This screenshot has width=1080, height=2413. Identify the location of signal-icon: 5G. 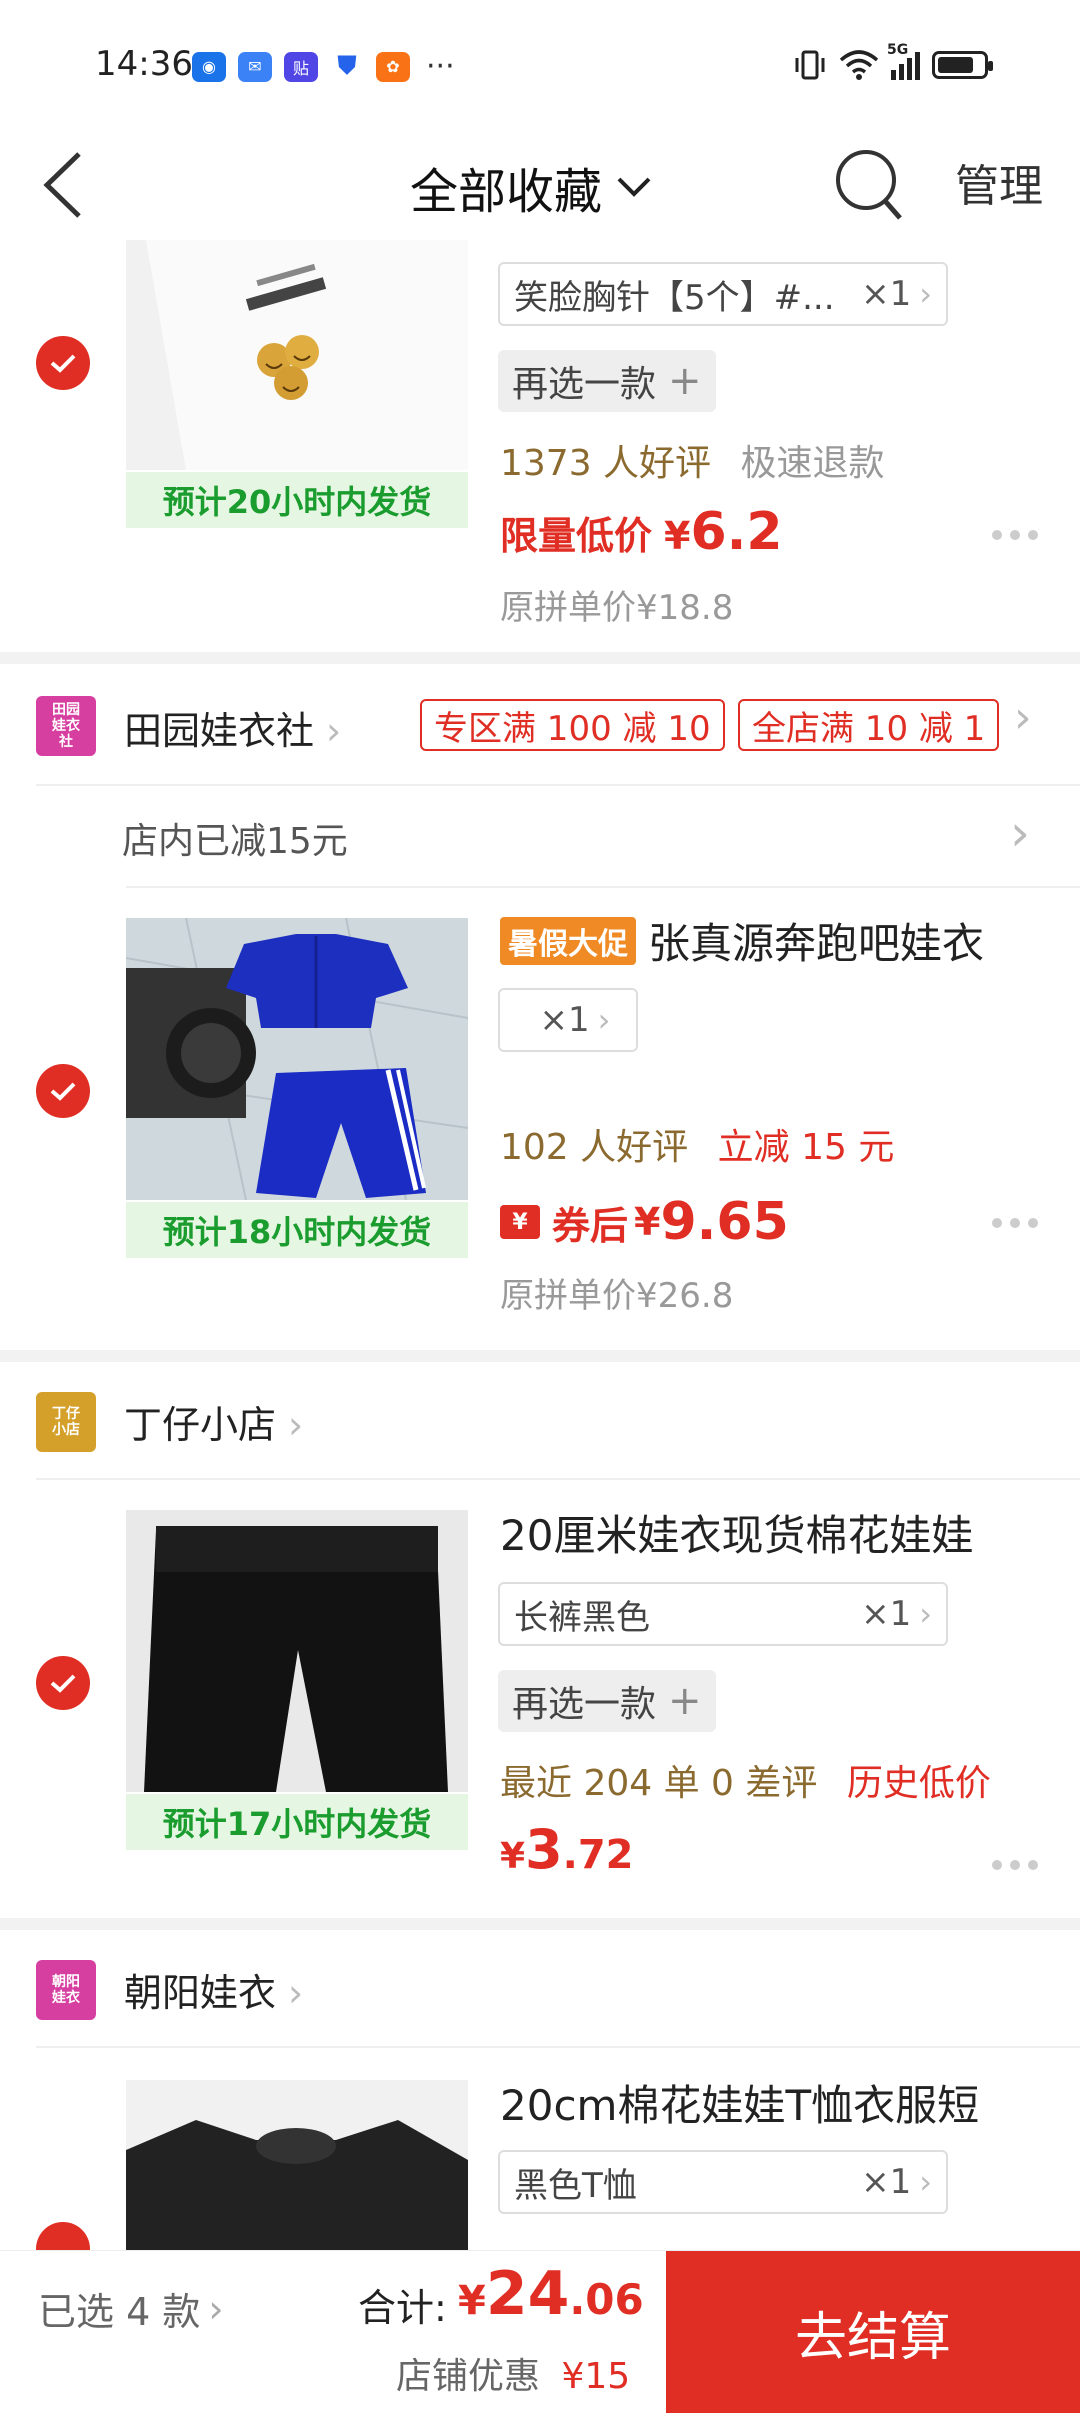
(903, 61).